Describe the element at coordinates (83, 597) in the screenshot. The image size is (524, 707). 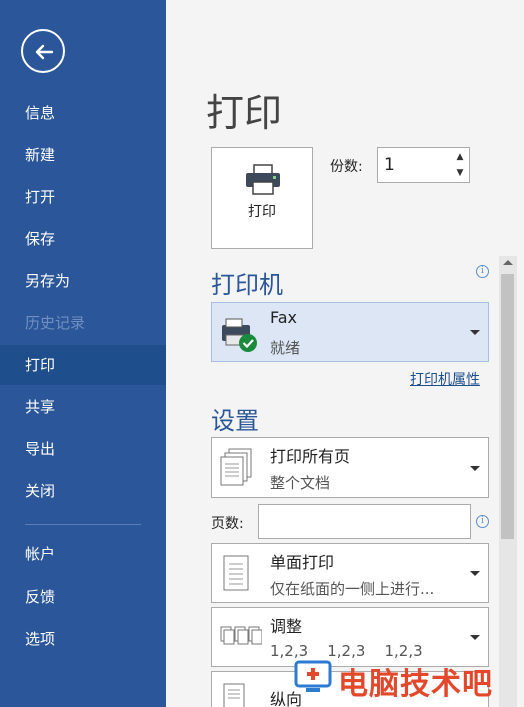
I see `nav-feedback: 反馈` at that location.